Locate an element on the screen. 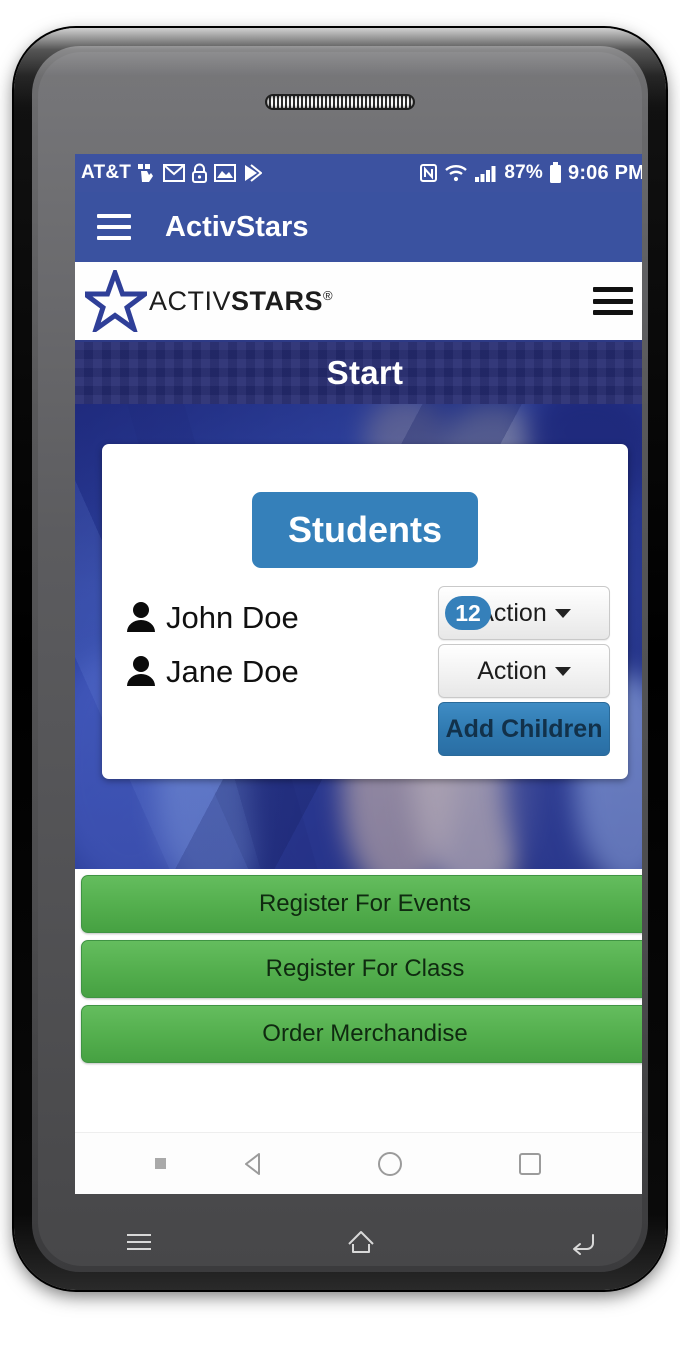  back-icon is located at coordinates (583, 1242).